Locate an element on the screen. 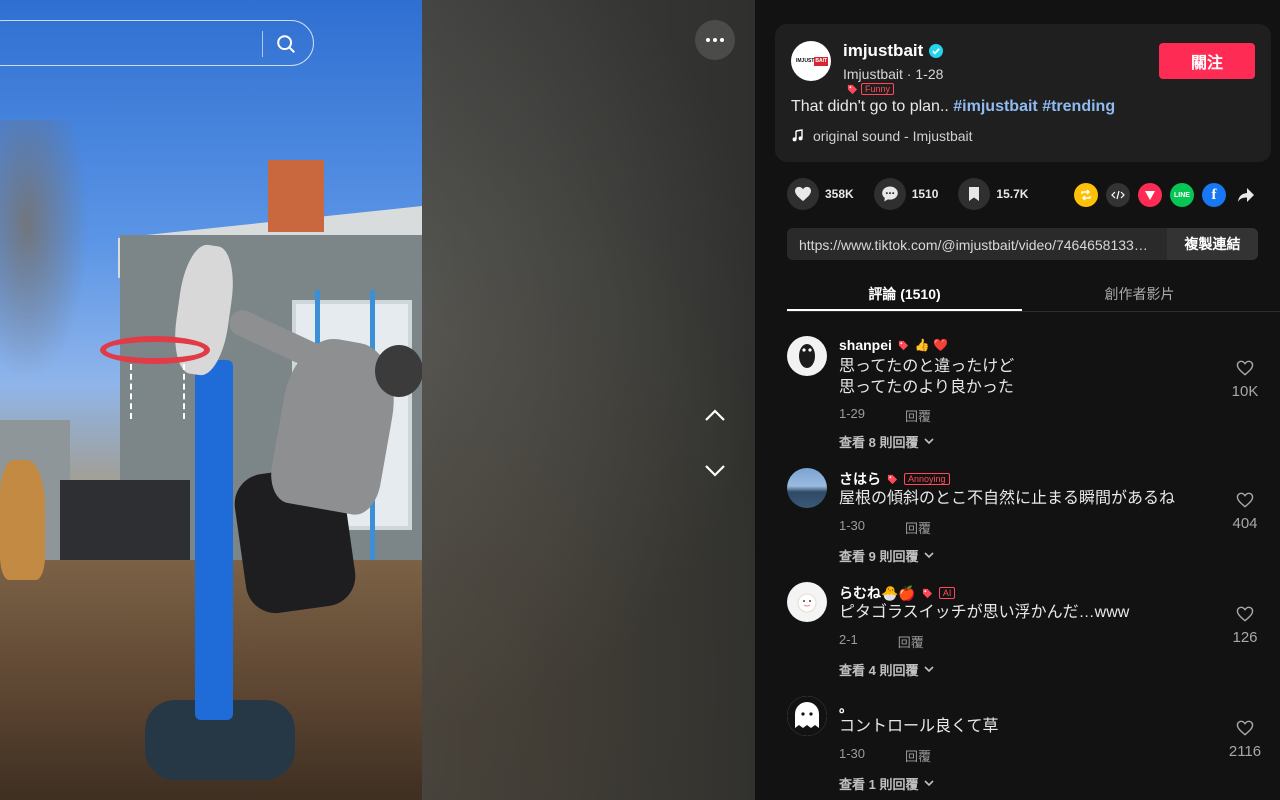 The height and width of the screenshot is (800, 1280). ghost-avatar-icon is located at coordinates (807, 716).